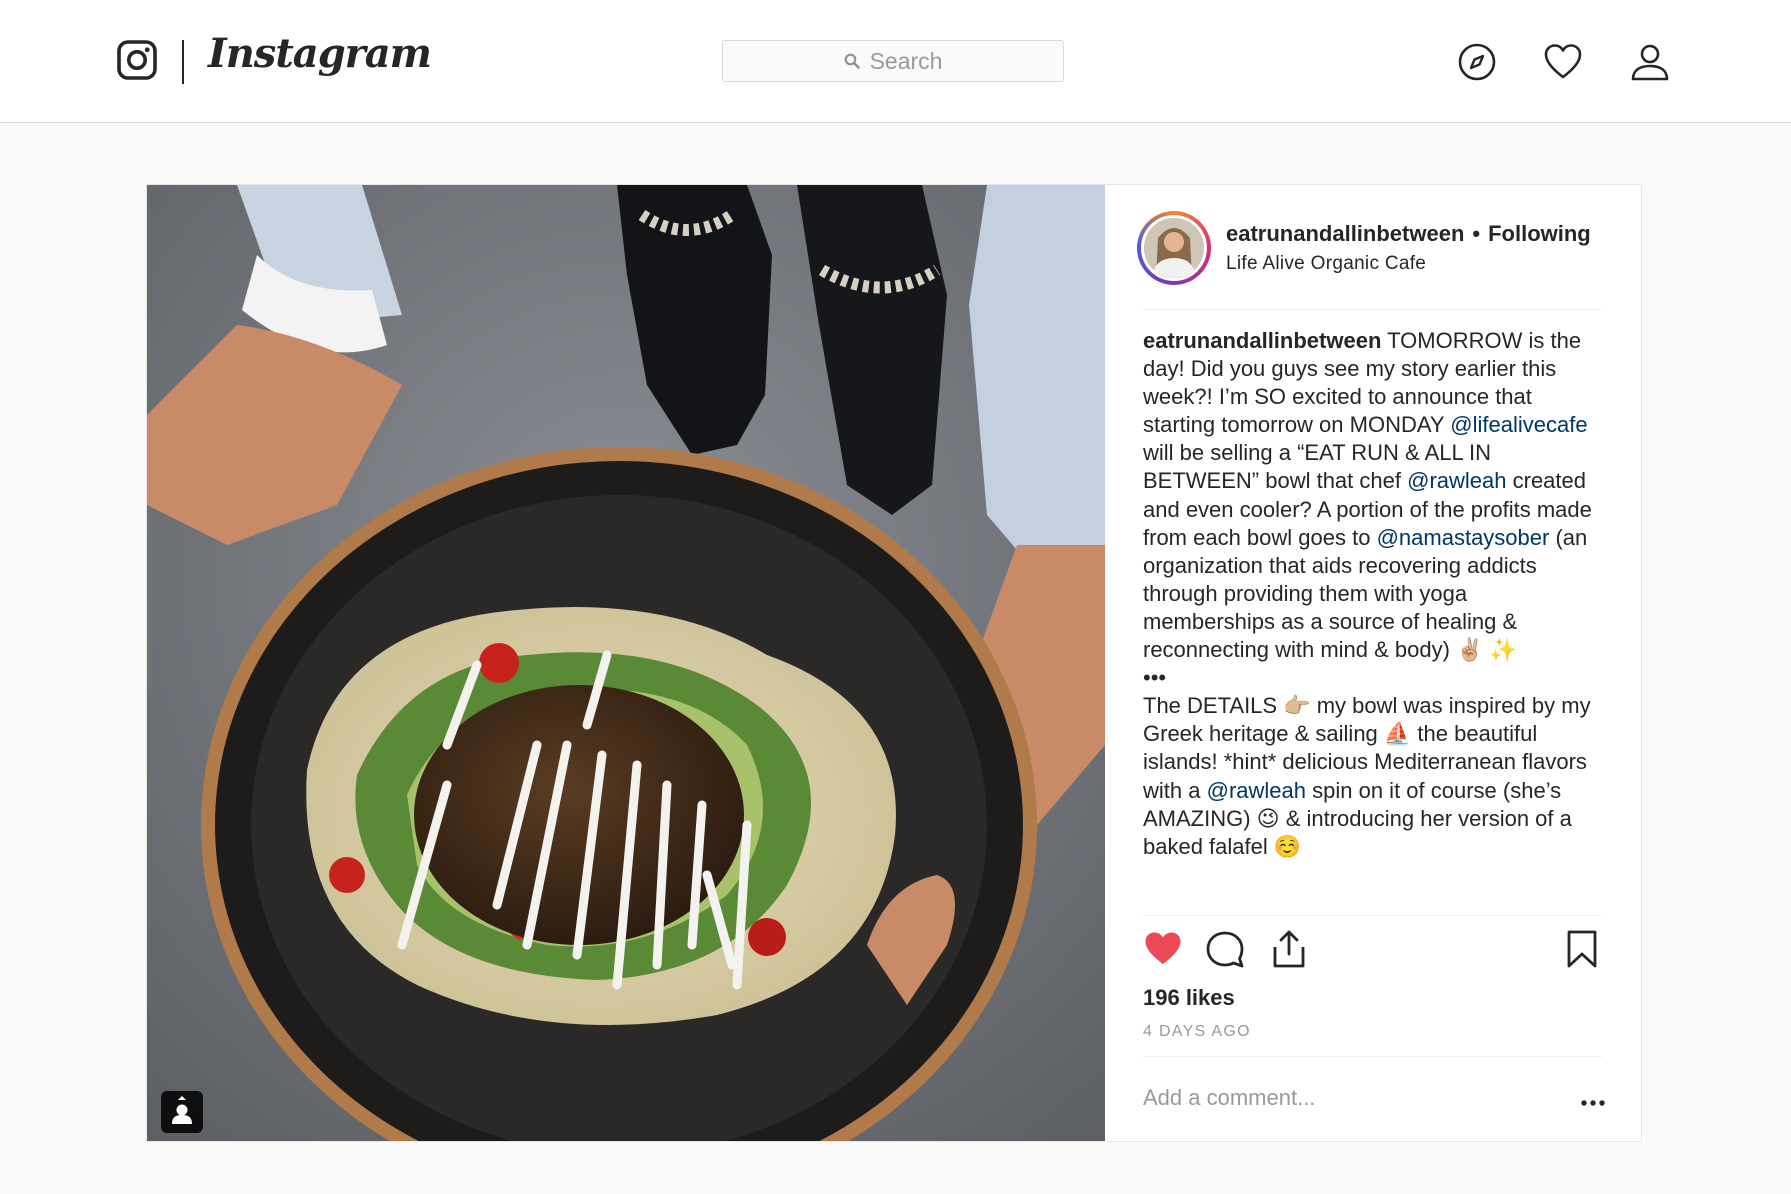 The width and height of the screenshot is (1791, 1194). What do you see at coordinates (906, 60) in the screenshot?
I see `search-placeholder: Search` at bounding box center [906, 60].